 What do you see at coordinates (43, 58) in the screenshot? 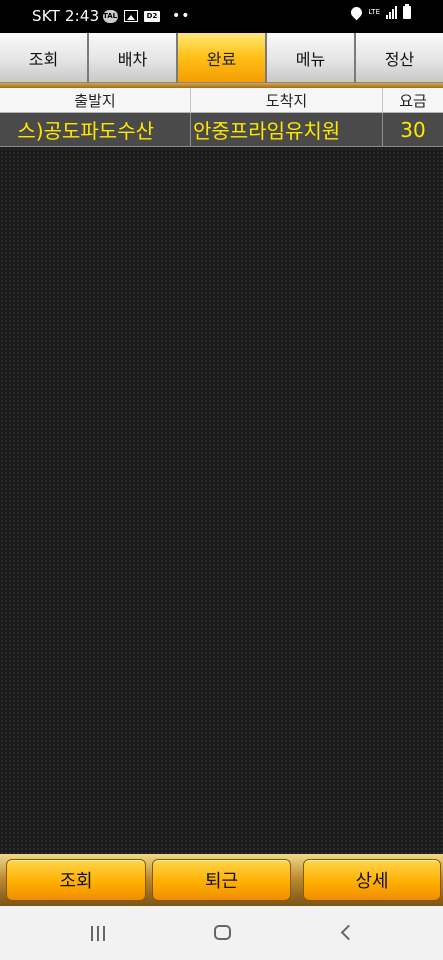
I see `tab-lookup: 조회` at bounding box center [43, 58].